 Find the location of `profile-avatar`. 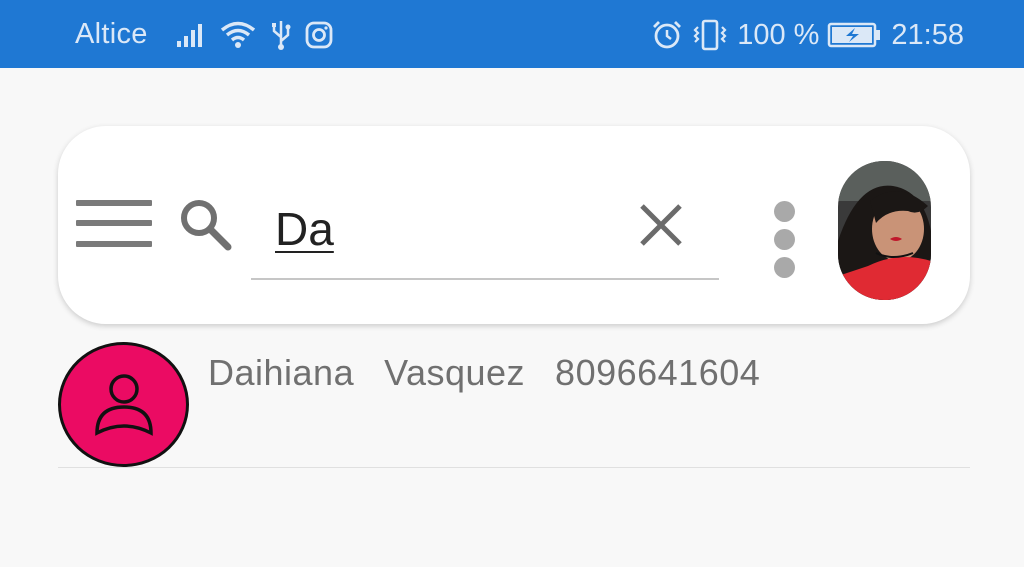

profile-avatar is located at coordinates (884, 230).